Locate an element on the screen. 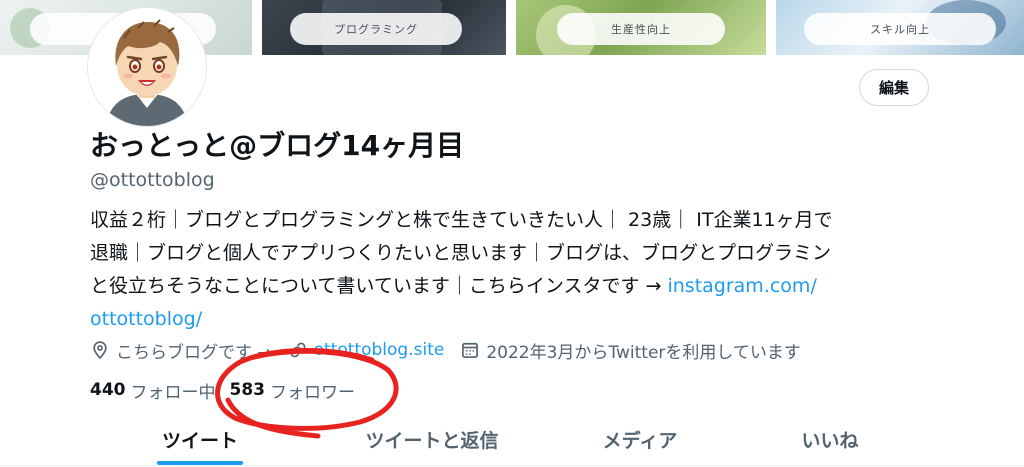 The image size is (1024, 467). website-item: ottottoblog.site is located at coordinates (366, 350).